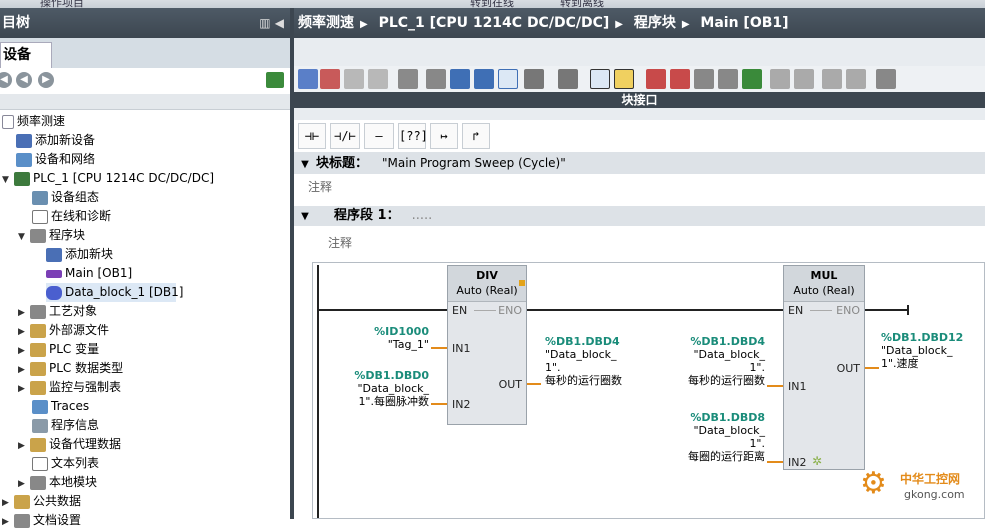  I want to click on glasses-icon, so click(856, 79).